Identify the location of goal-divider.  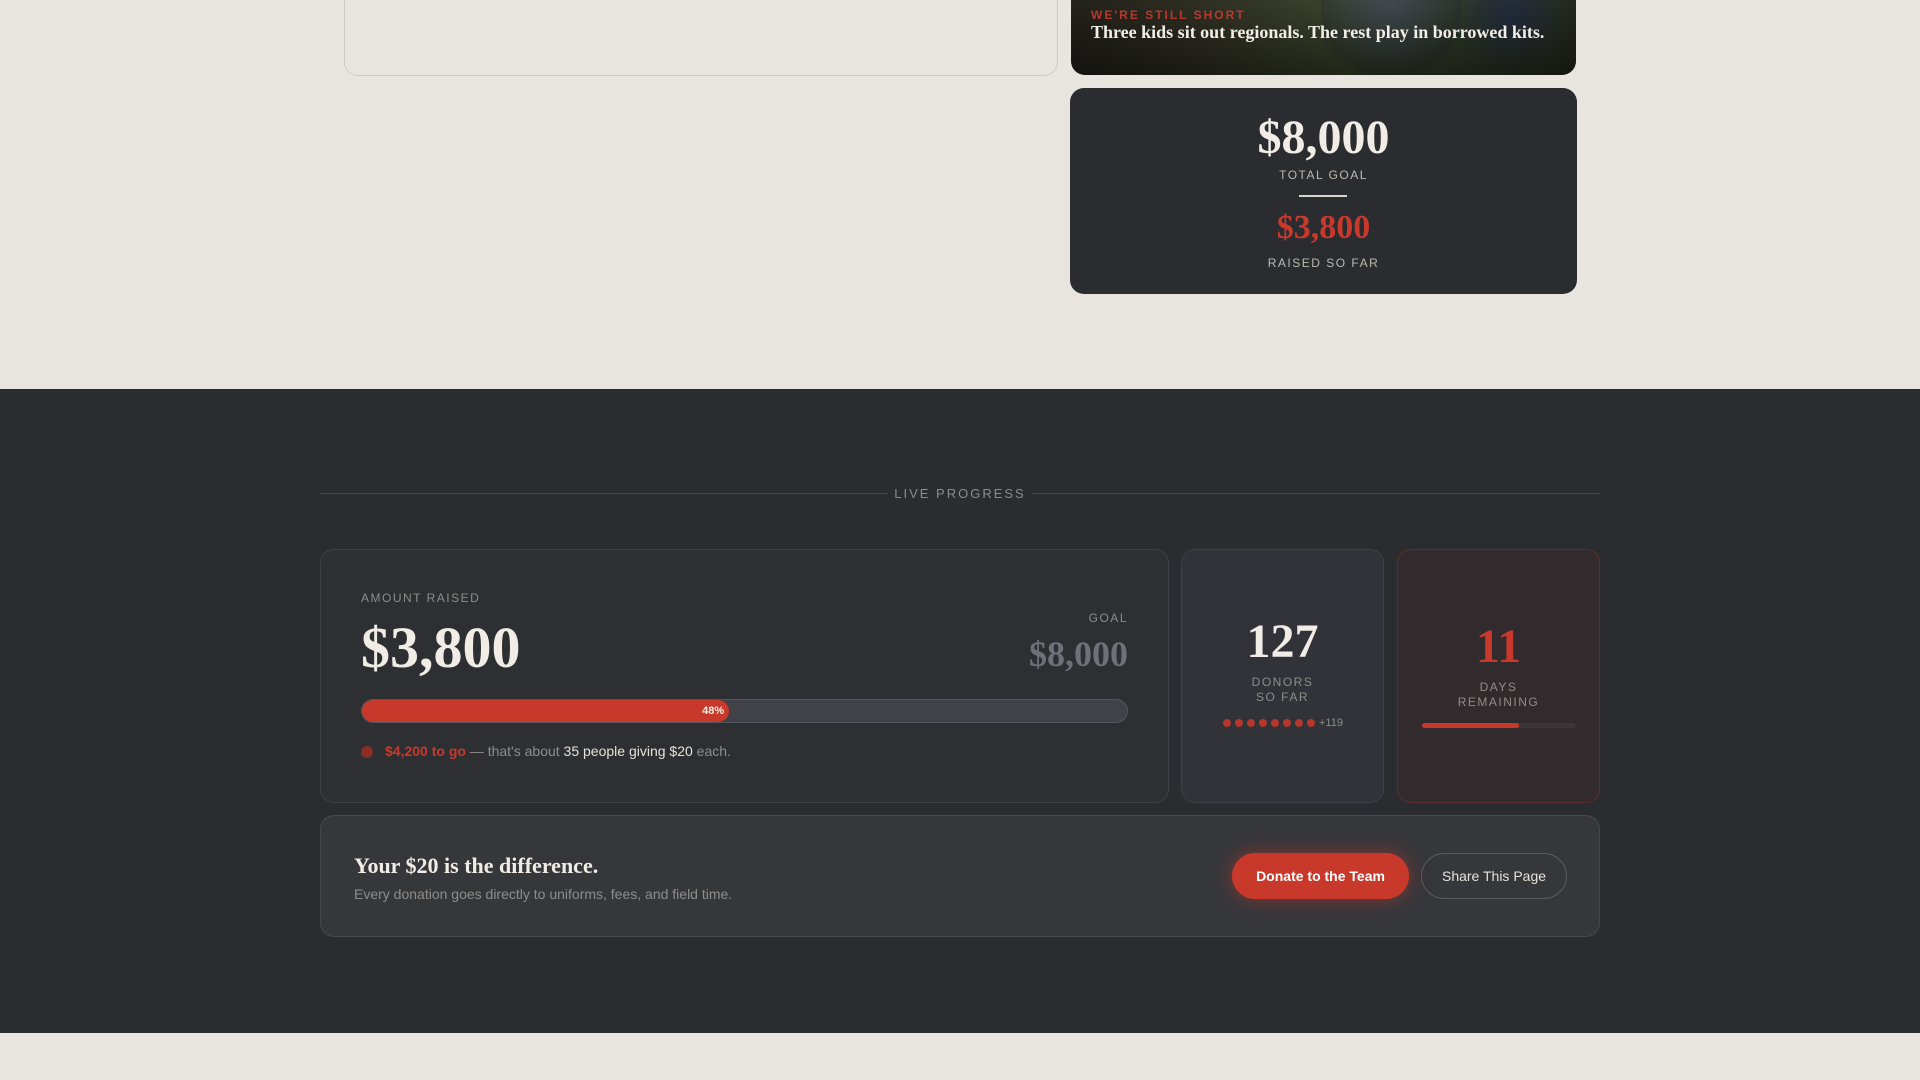
(1323, 196).